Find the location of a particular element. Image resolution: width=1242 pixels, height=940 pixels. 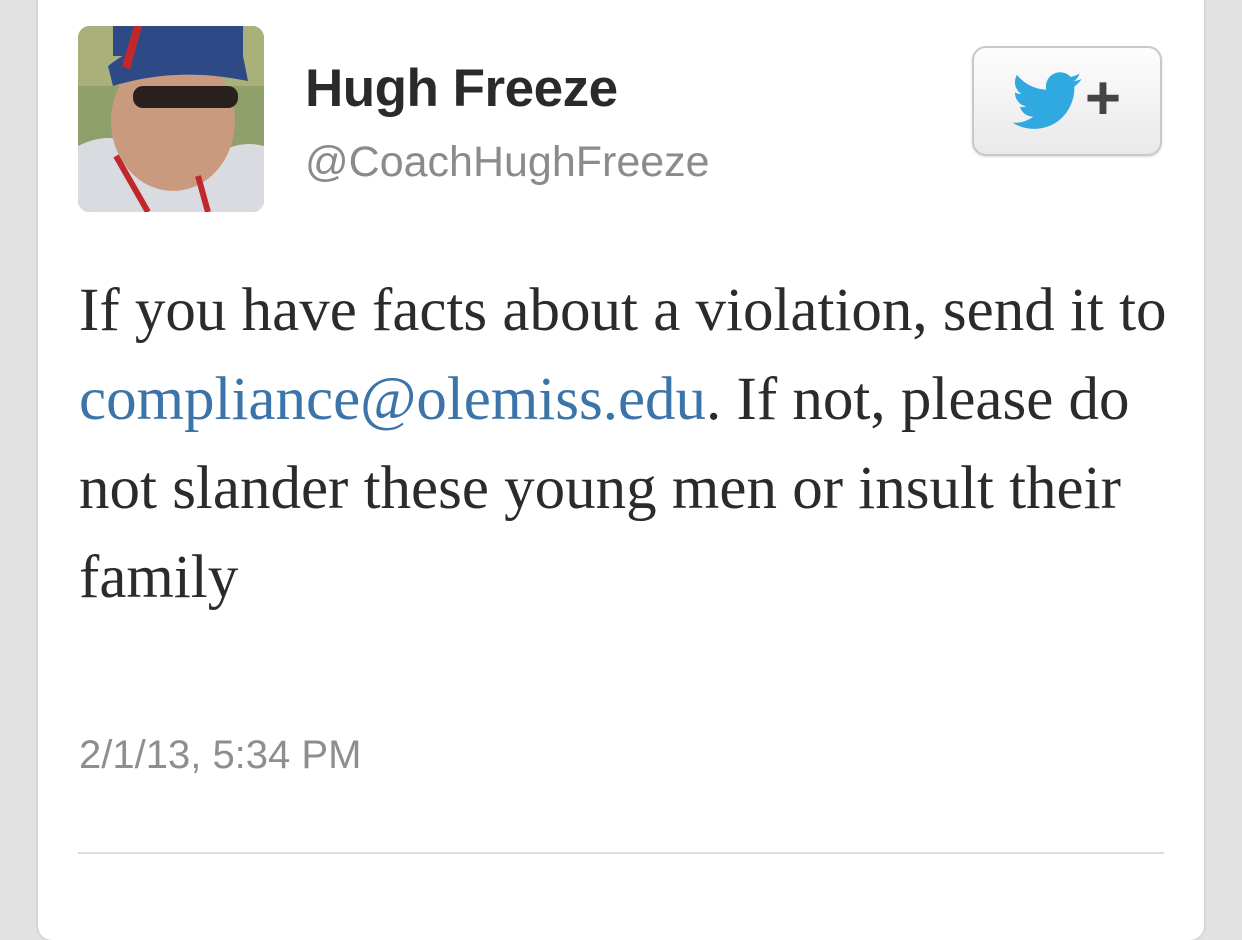

follow-button: + is located at coordinates (1067, 101).